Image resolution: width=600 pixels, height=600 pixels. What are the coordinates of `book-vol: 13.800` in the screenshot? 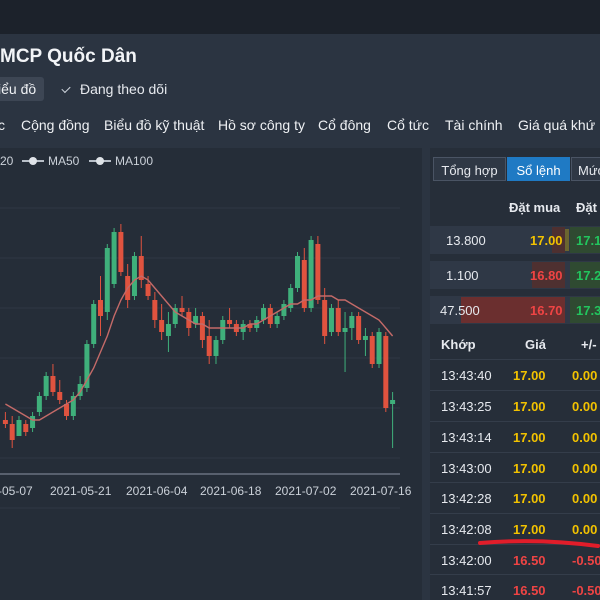 It's located at (466, 240).